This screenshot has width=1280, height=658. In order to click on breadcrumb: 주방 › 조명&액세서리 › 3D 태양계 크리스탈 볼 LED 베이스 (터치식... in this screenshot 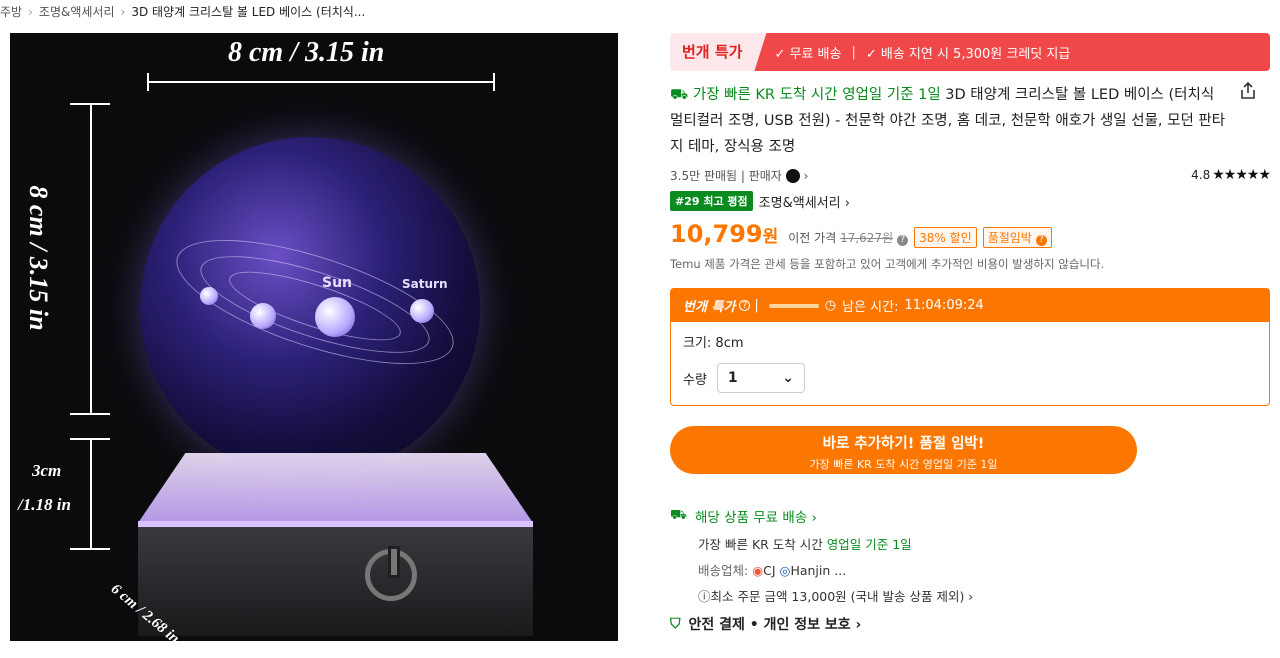, I will do `click(182, 11)`.